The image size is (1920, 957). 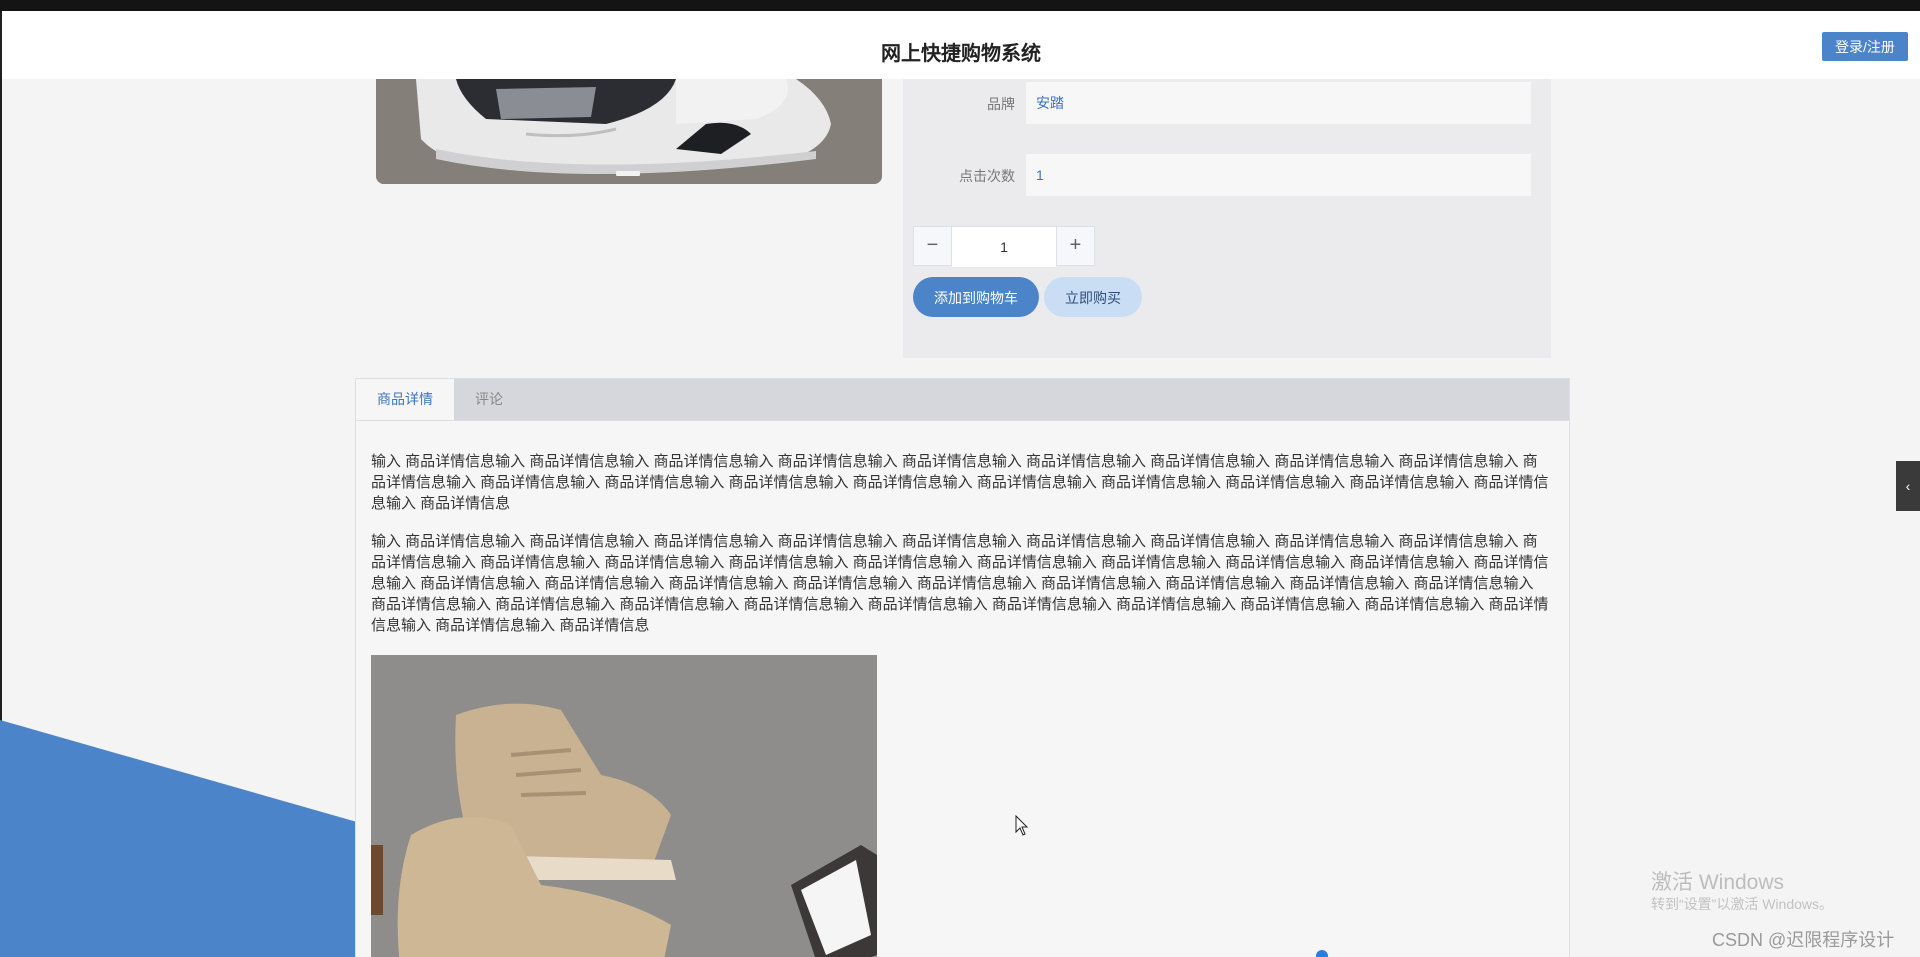 What do you see at coordinates (1075, 246) in the screenshot?
I see `plus-icon: +` at bounding box center [1075, 246].